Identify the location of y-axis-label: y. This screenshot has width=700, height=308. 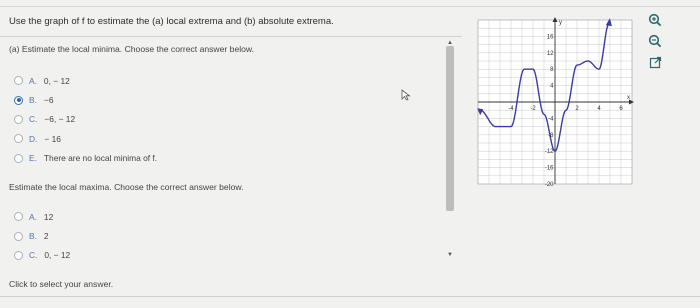
(560, 23).